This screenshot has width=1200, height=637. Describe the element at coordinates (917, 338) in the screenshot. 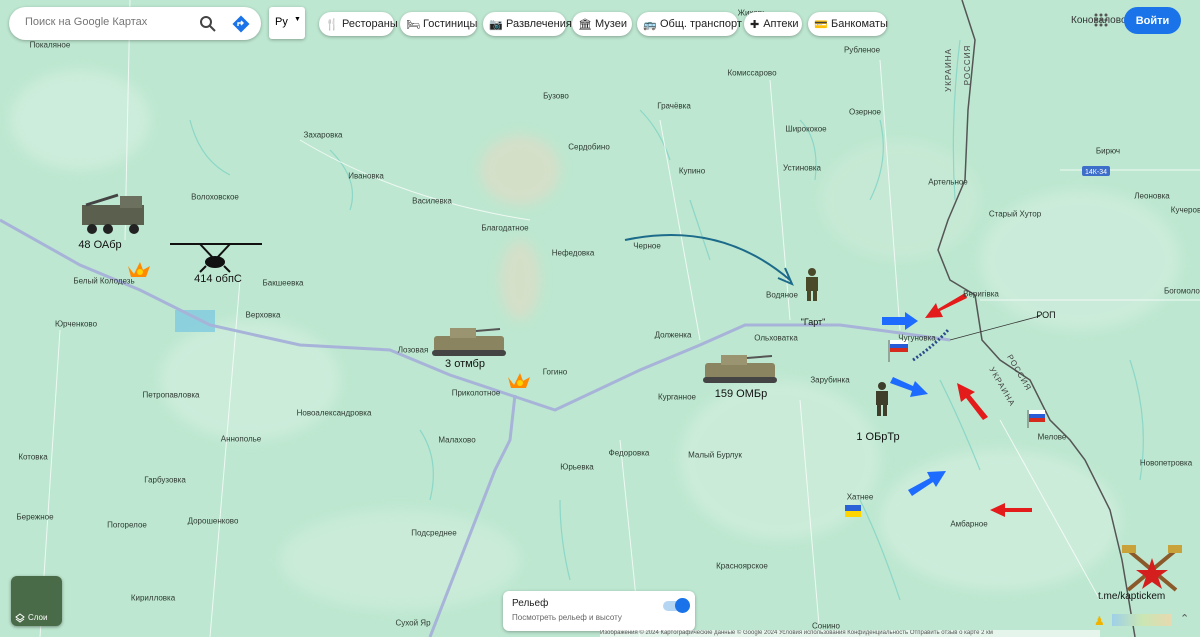

I see `place-label: Чугуновка` at that location.